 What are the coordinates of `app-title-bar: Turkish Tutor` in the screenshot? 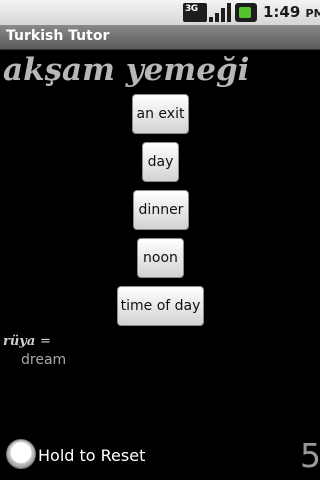 It's located at (160, 37).